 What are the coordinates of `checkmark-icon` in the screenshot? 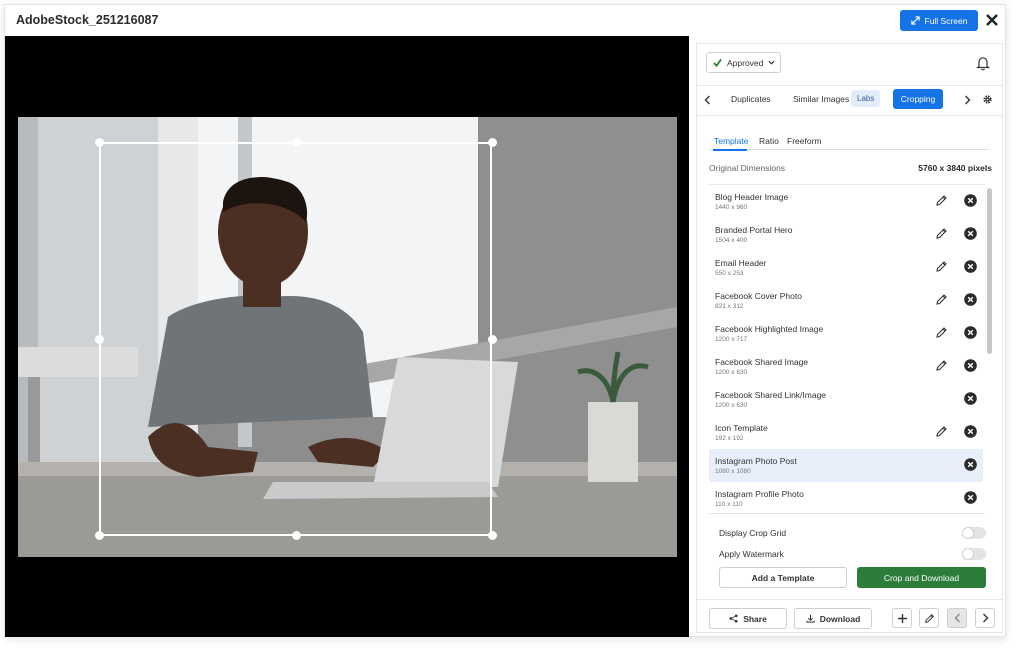 It's located at (717, 62).